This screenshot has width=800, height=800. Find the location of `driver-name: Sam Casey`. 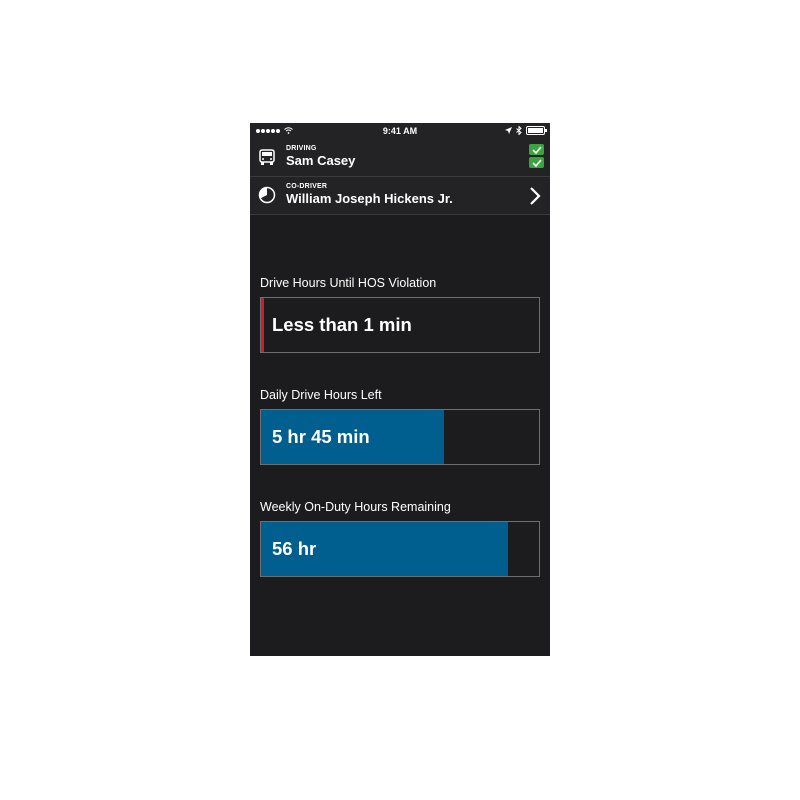

driver-name: Sam Casey is located at coordinates (321, 160).